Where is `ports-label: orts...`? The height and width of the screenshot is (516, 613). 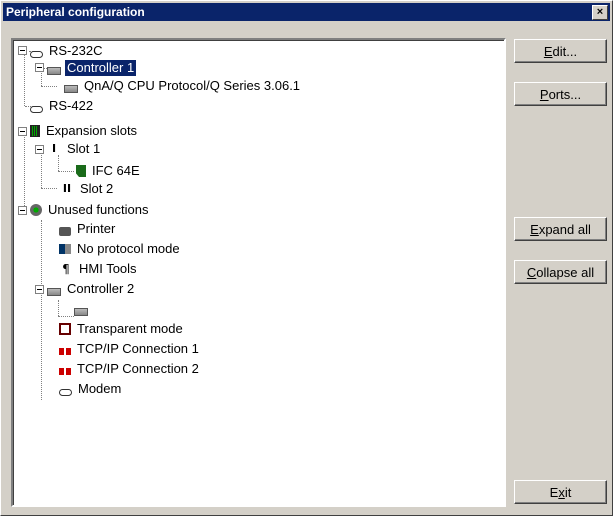
ports-label: orts... is located at coordinates (565, 94).